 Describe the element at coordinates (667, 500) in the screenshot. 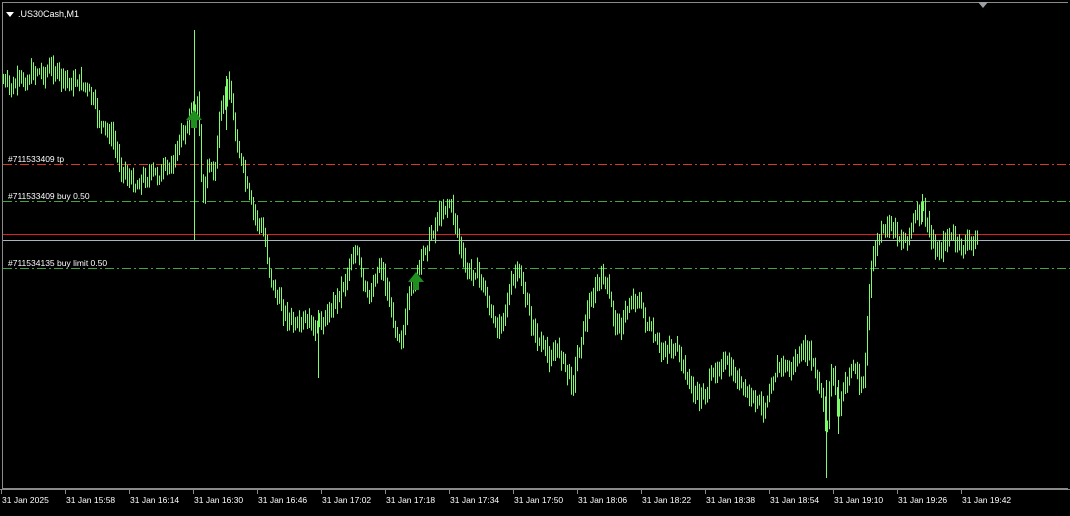

I see `time-axis-label: 31 Jan 18:22` at that location.